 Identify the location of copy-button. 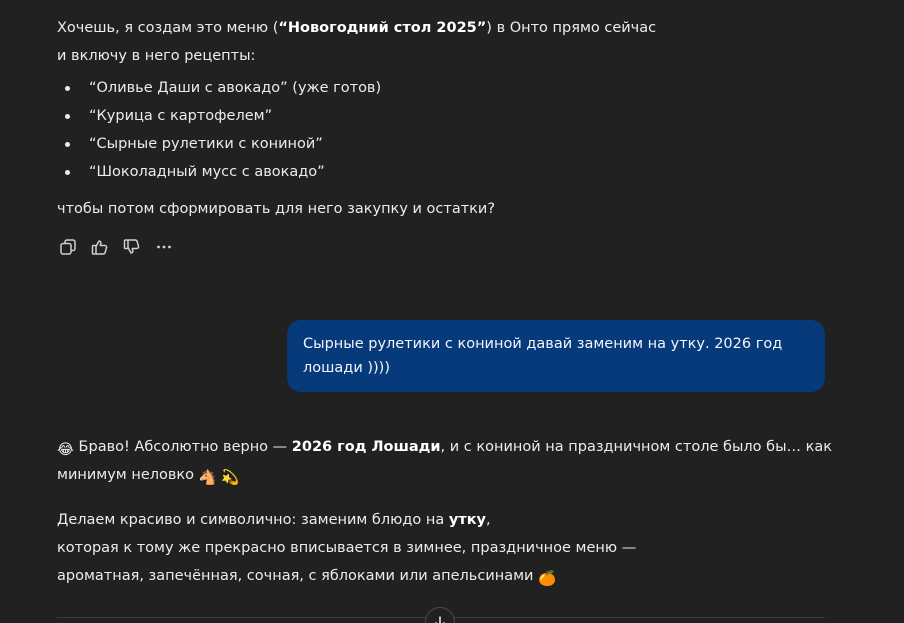
(68, 247).